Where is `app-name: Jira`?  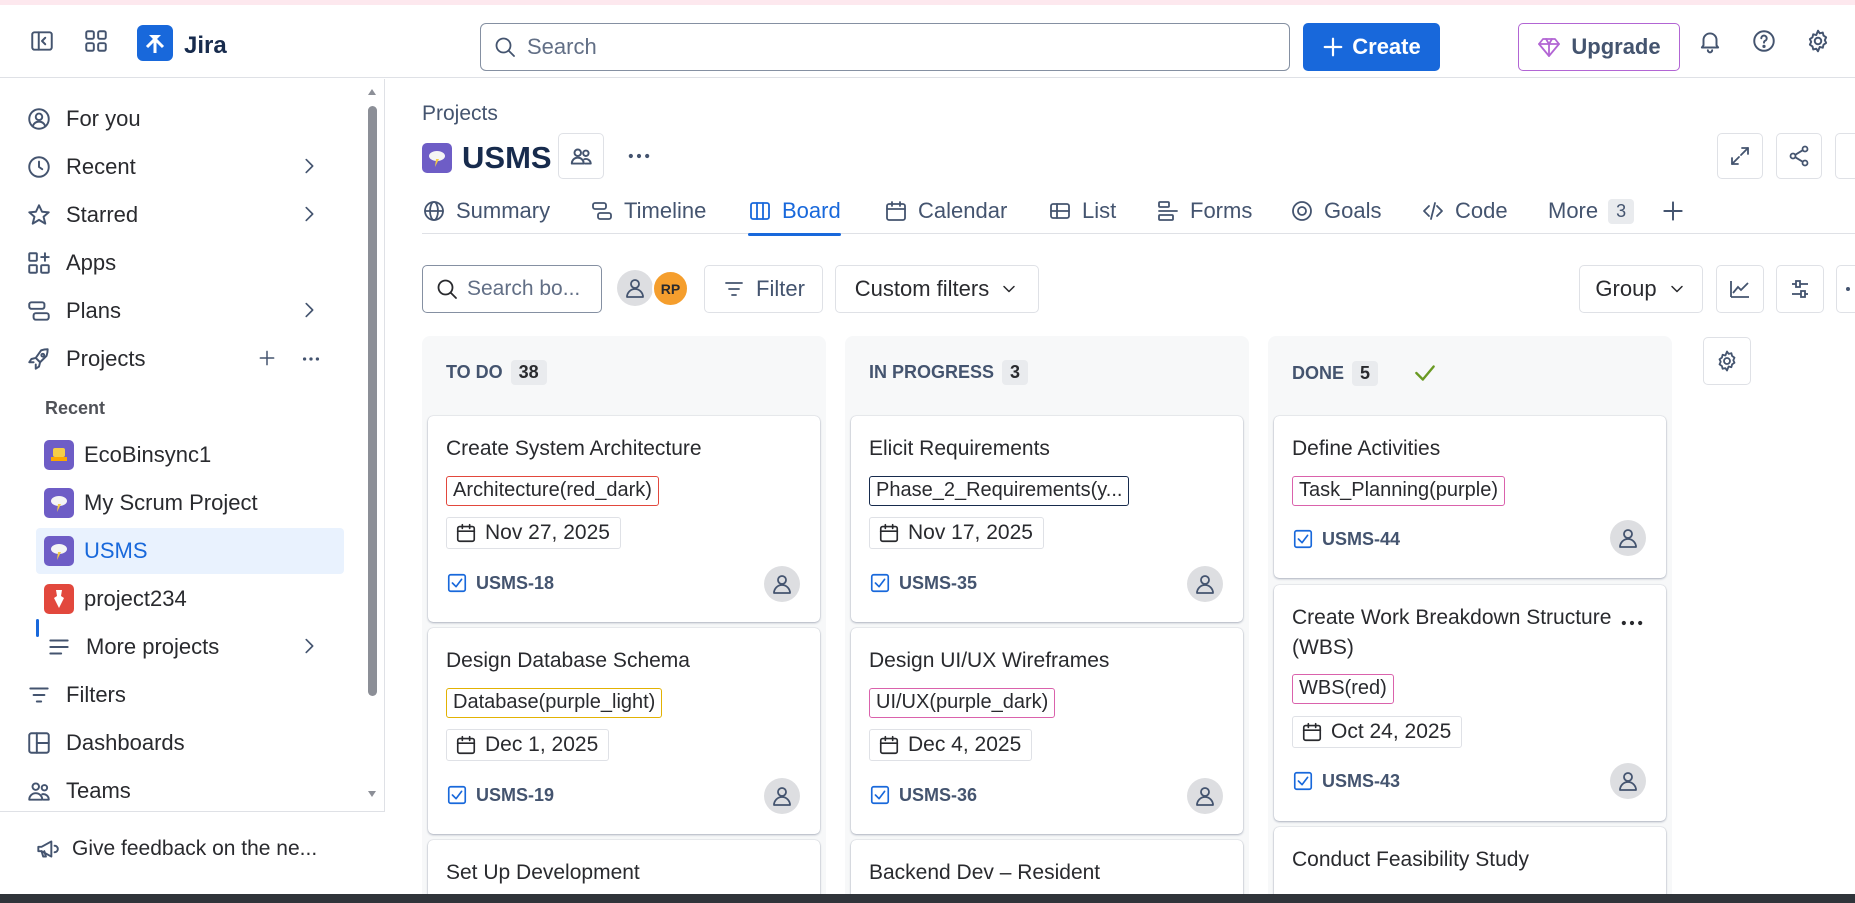
app-name: Jira is located at coordinates (205, 46).